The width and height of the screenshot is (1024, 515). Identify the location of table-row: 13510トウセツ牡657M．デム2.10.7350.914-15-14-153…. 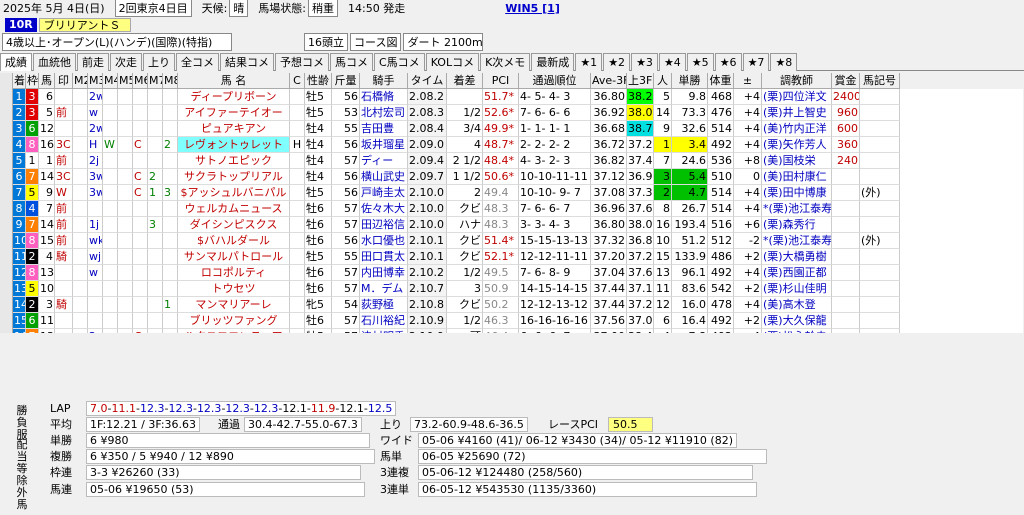
(456, 289).